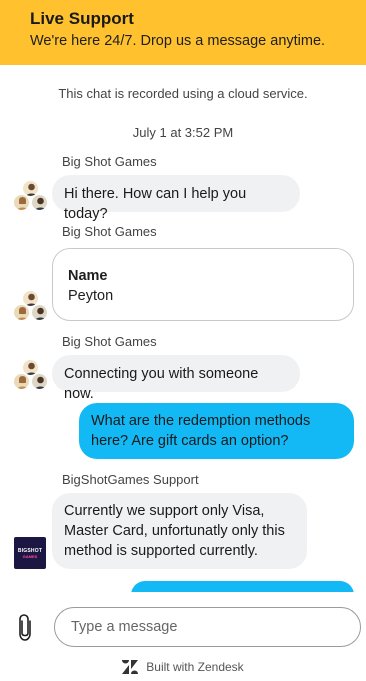  What do you see at coordinates (91, 296) in the screenshot?
I see `form-field-value: Peyton` at bounding box center [91, 296].